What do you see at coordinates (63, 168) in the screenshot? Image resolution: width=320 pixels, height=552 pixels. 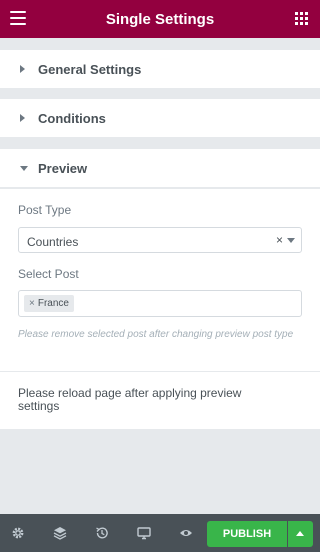 I see `section-label: Preview` at bounding box center [63, 168].